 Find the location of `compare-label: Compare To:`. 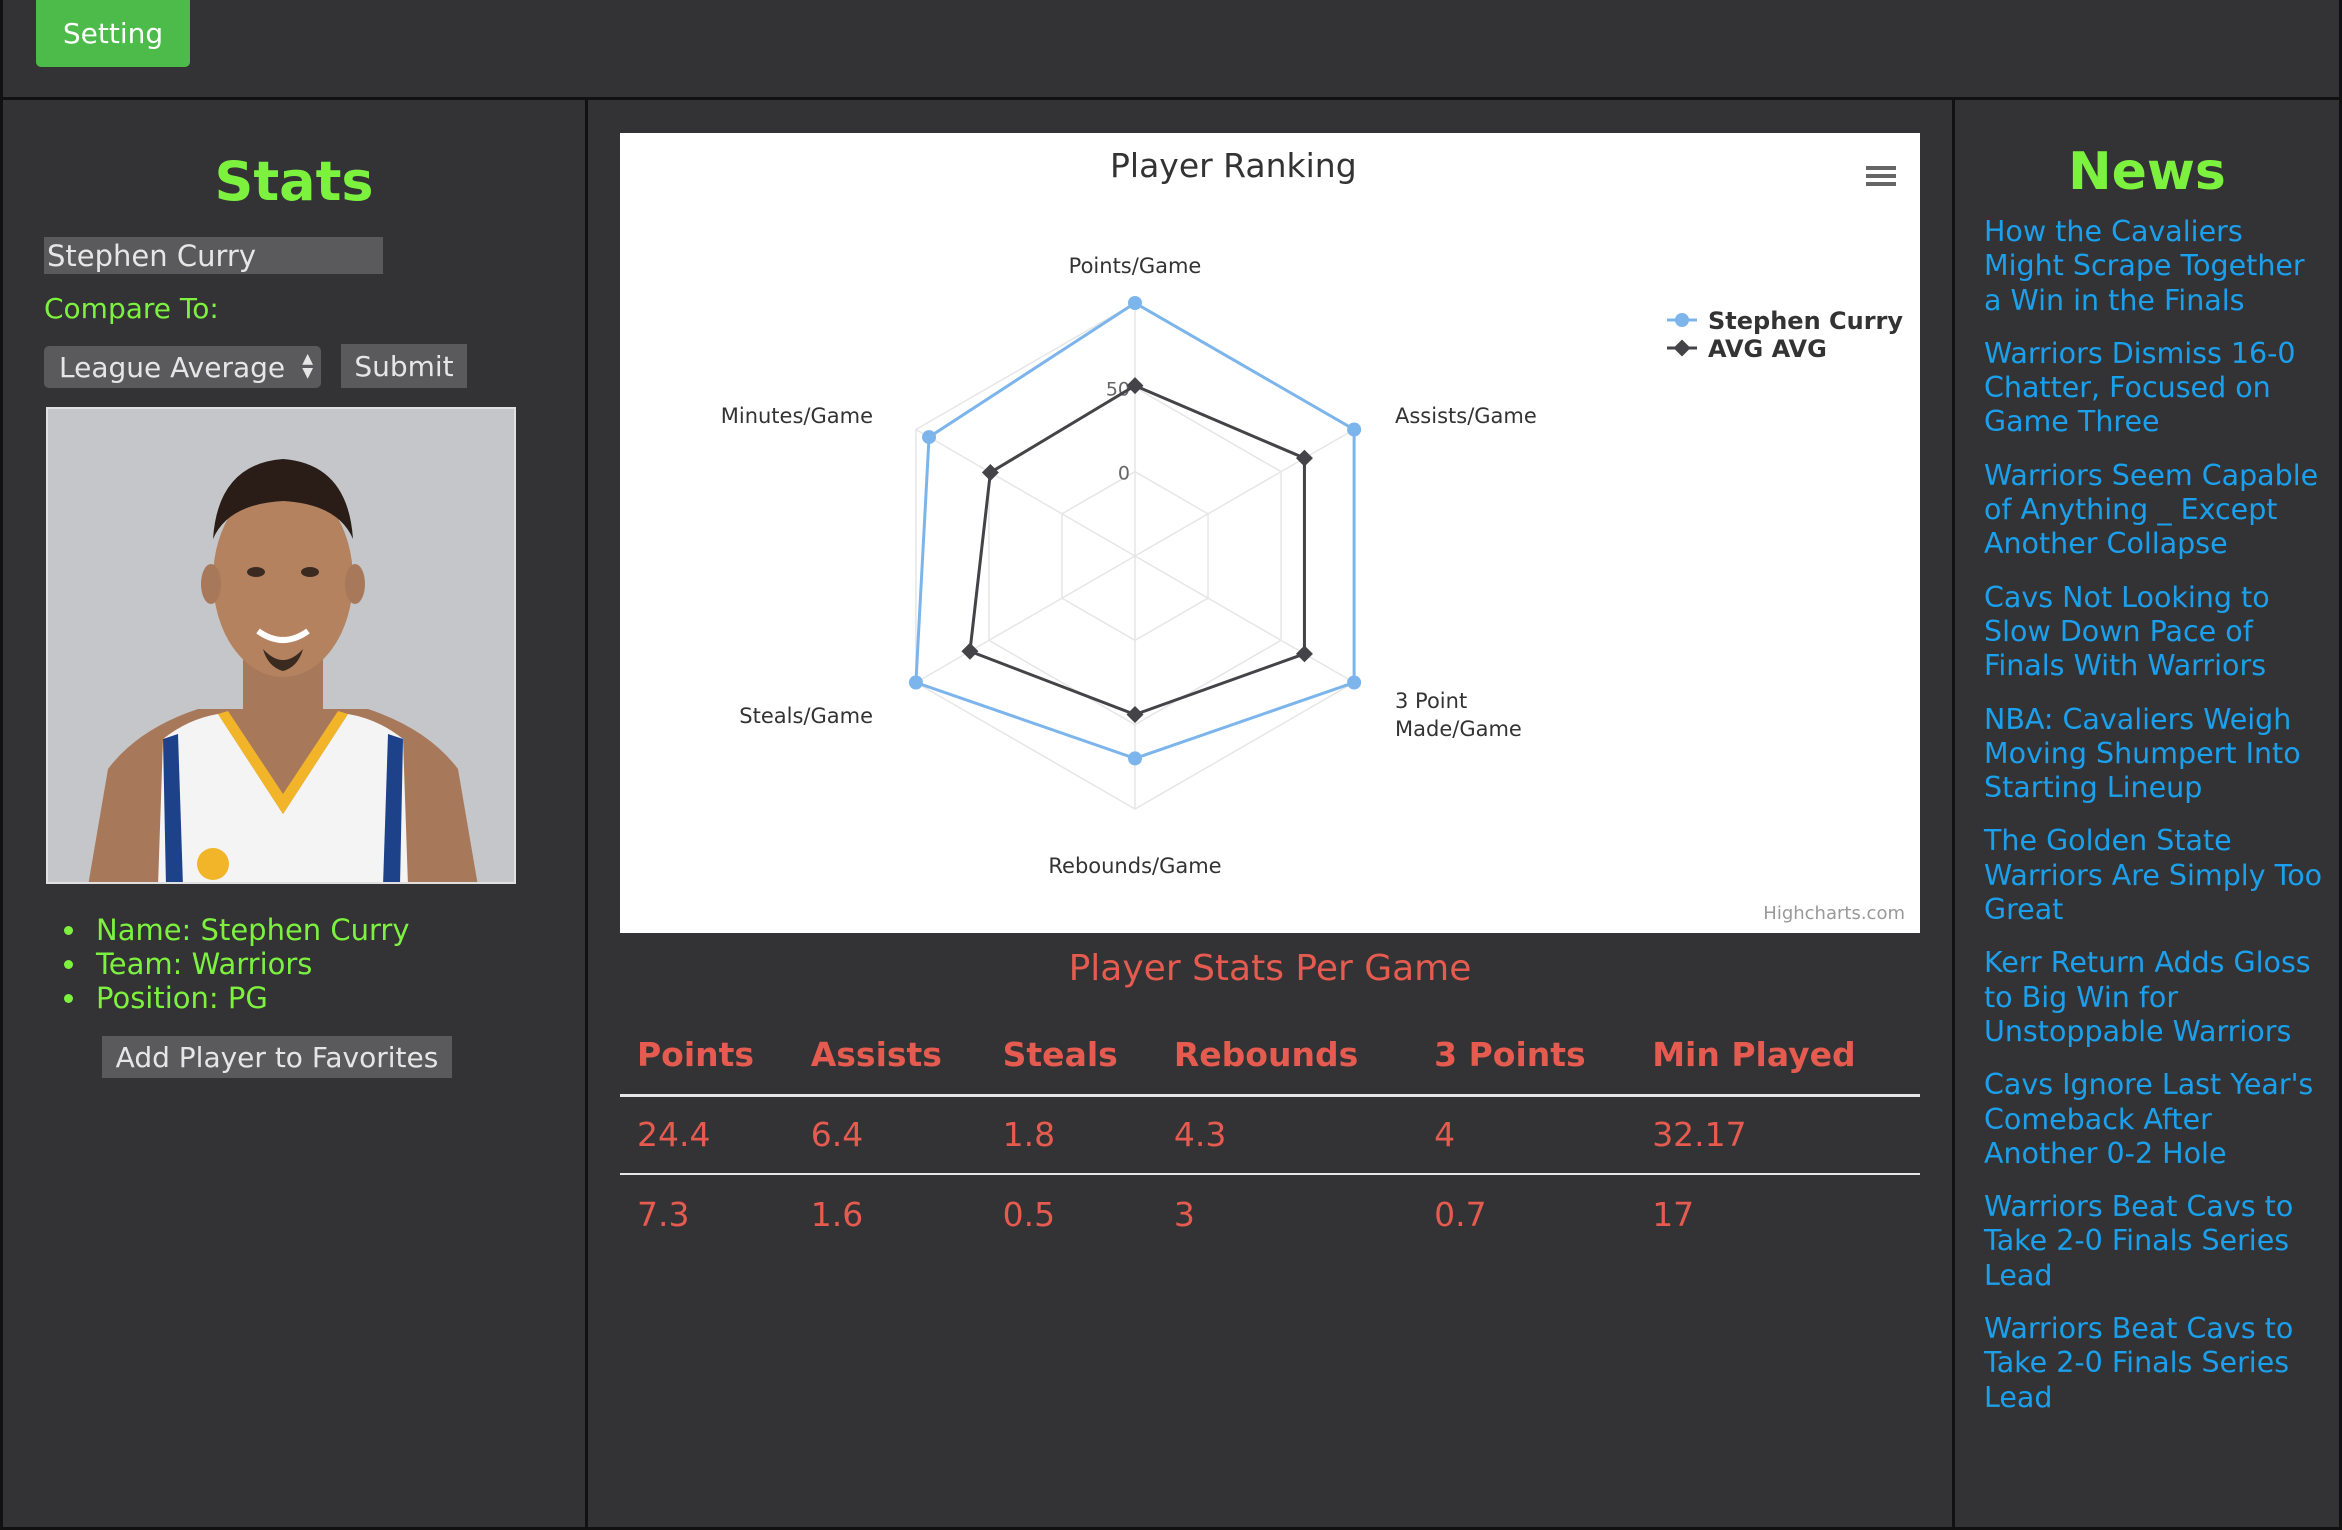

compare-label: Compare To: is located at coordinates (131, 308).